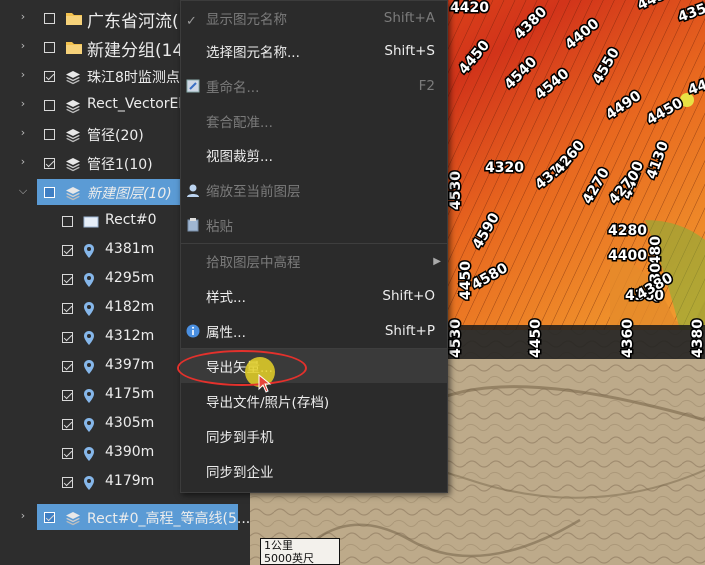 The width and height of the screenshot is (705, 565). I want to click on contour-label: 4450, so click(536, 338).